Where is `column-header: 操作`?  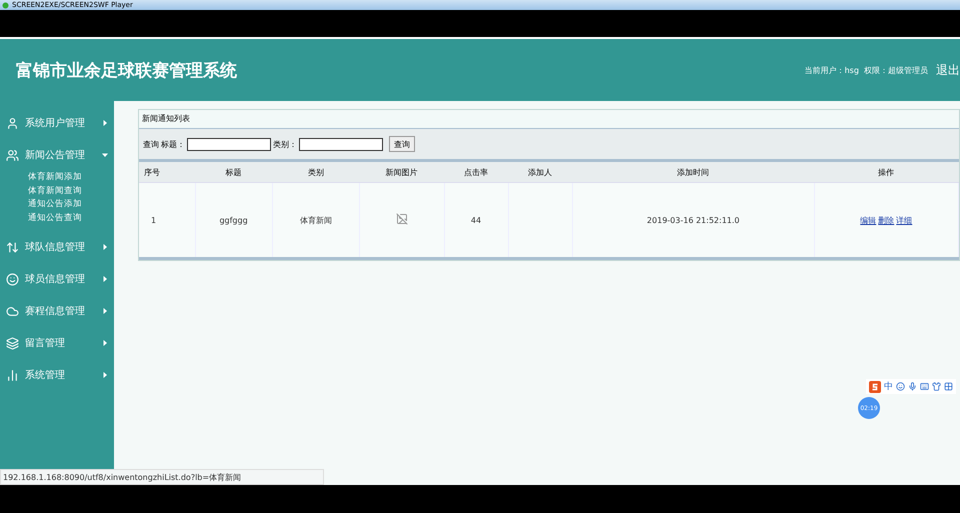 column-header: 操作 is located at coordinates (886, 172).